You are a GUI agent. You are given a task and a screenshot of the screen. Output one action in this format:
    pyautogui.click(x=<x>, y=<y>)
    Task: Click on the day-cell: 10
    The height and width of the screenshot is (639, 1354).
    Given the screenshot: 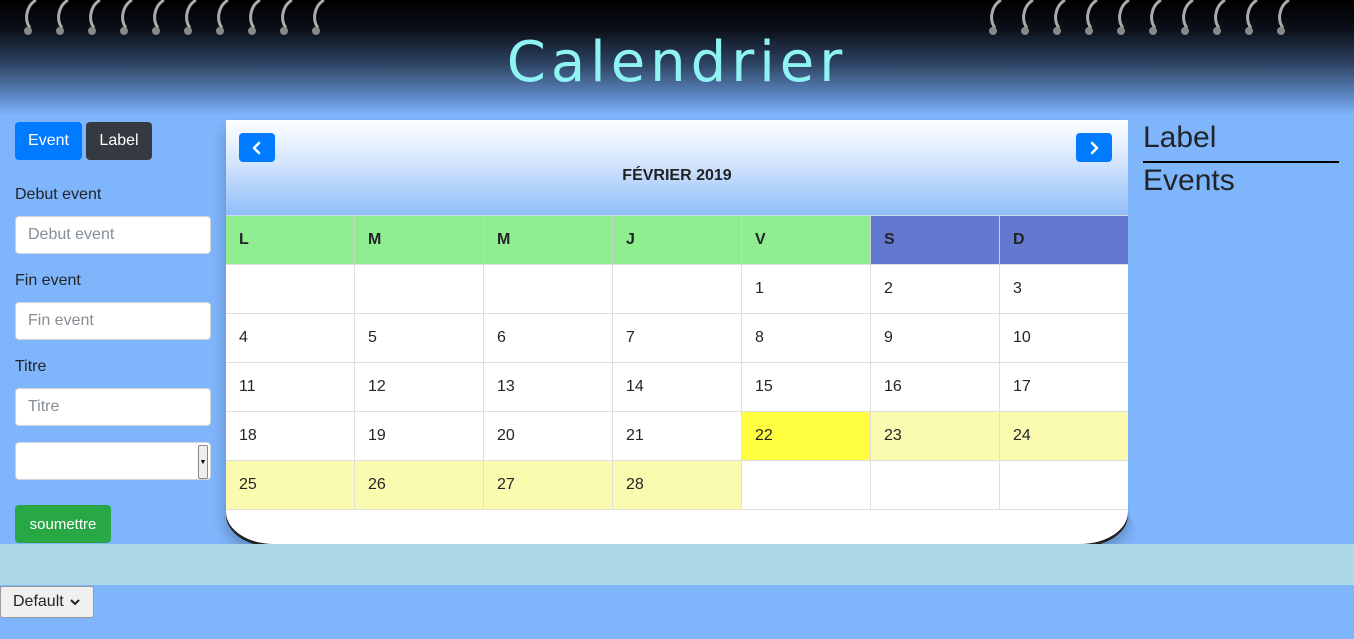 What is the action you would take?
    pyautogui.click(x=1064, y=338)
    